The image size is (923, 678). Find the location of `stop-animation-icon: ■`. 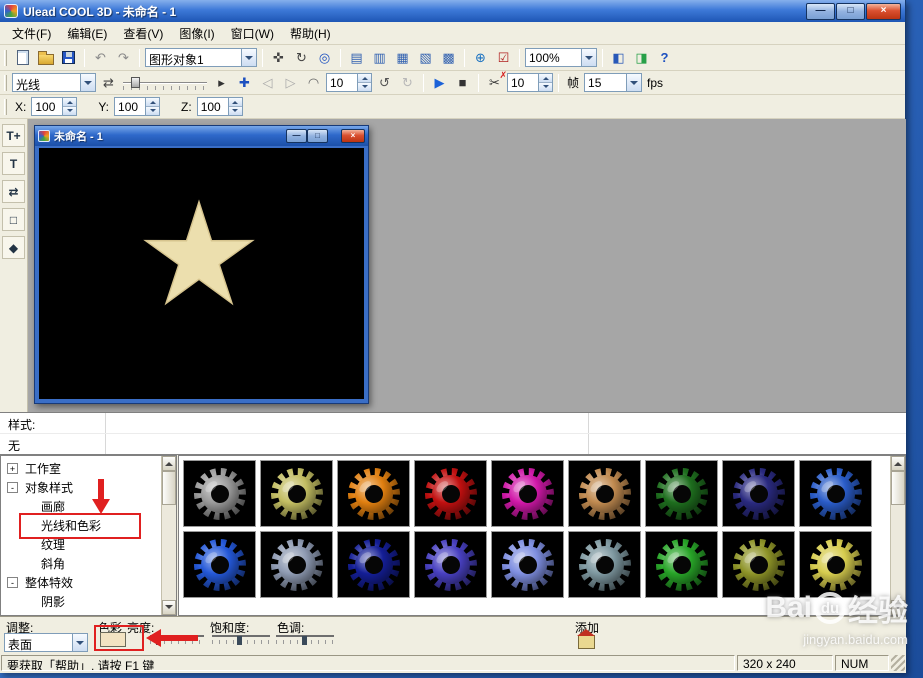

stop-animation-icon: ■ is located at coordinates (462, 83).